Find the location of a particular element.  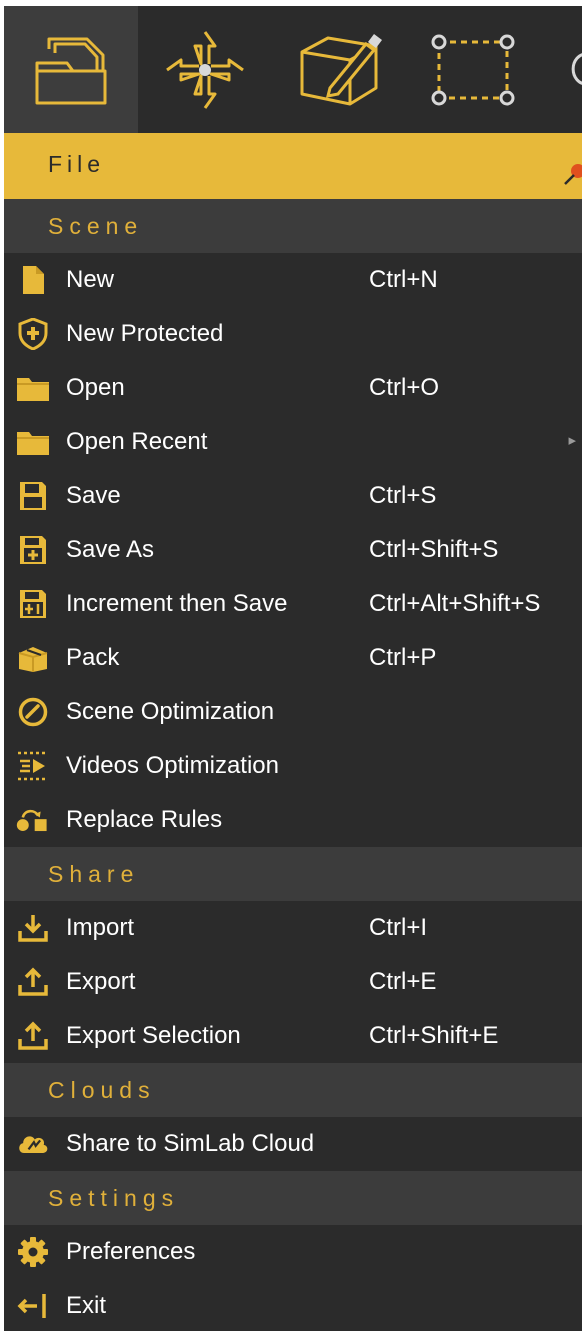

menu-item-label: Share to SimLab Cloud is located at coordinates (190, 1143).